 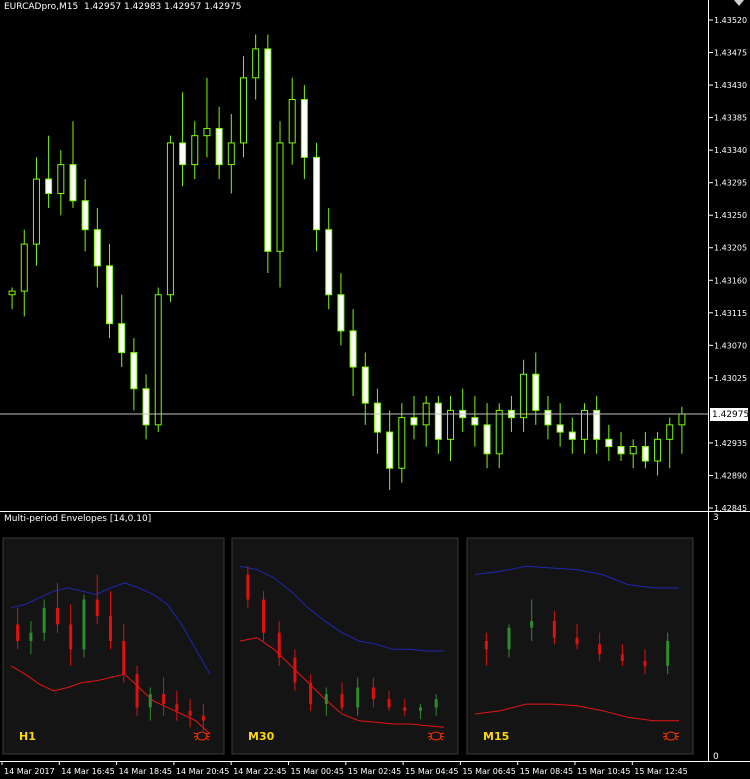 I want to click on price-tick-label: 1.43160, so click(x=730, y=280).